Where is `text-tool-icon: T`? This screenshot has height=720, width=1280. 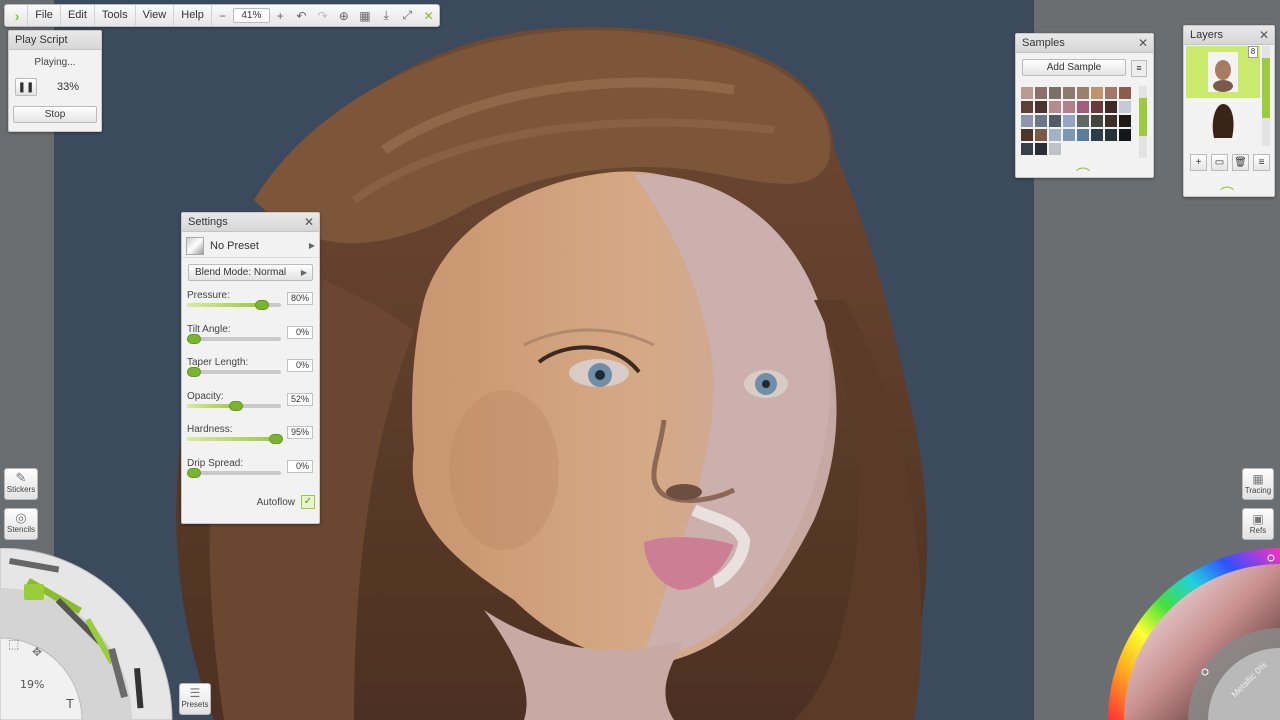 text-tool-icon: T is located at coordinates (70, 703).